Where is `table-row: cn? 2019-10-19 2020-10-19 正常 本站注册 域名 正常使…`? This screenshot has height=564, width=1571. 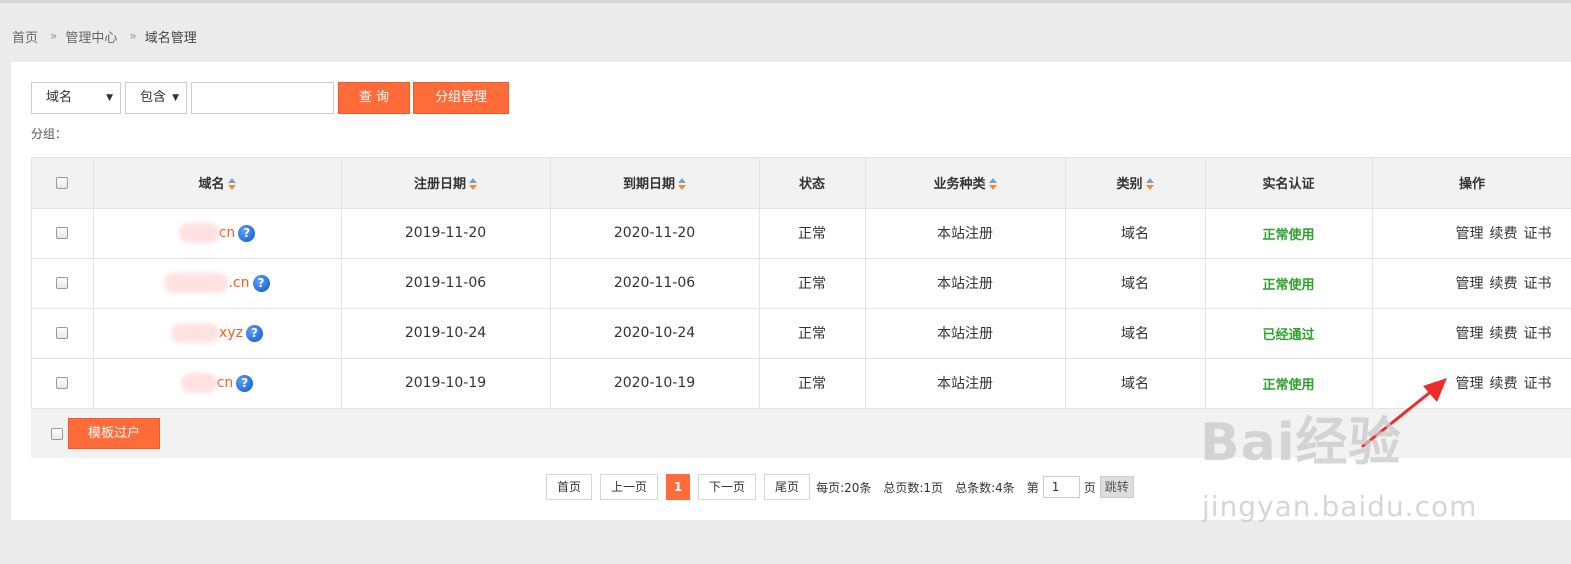 table-row: cn? 2019-10-19 2020-10-19 正常 本站注册 域名 正常使… is located at coordinates (801, 383).